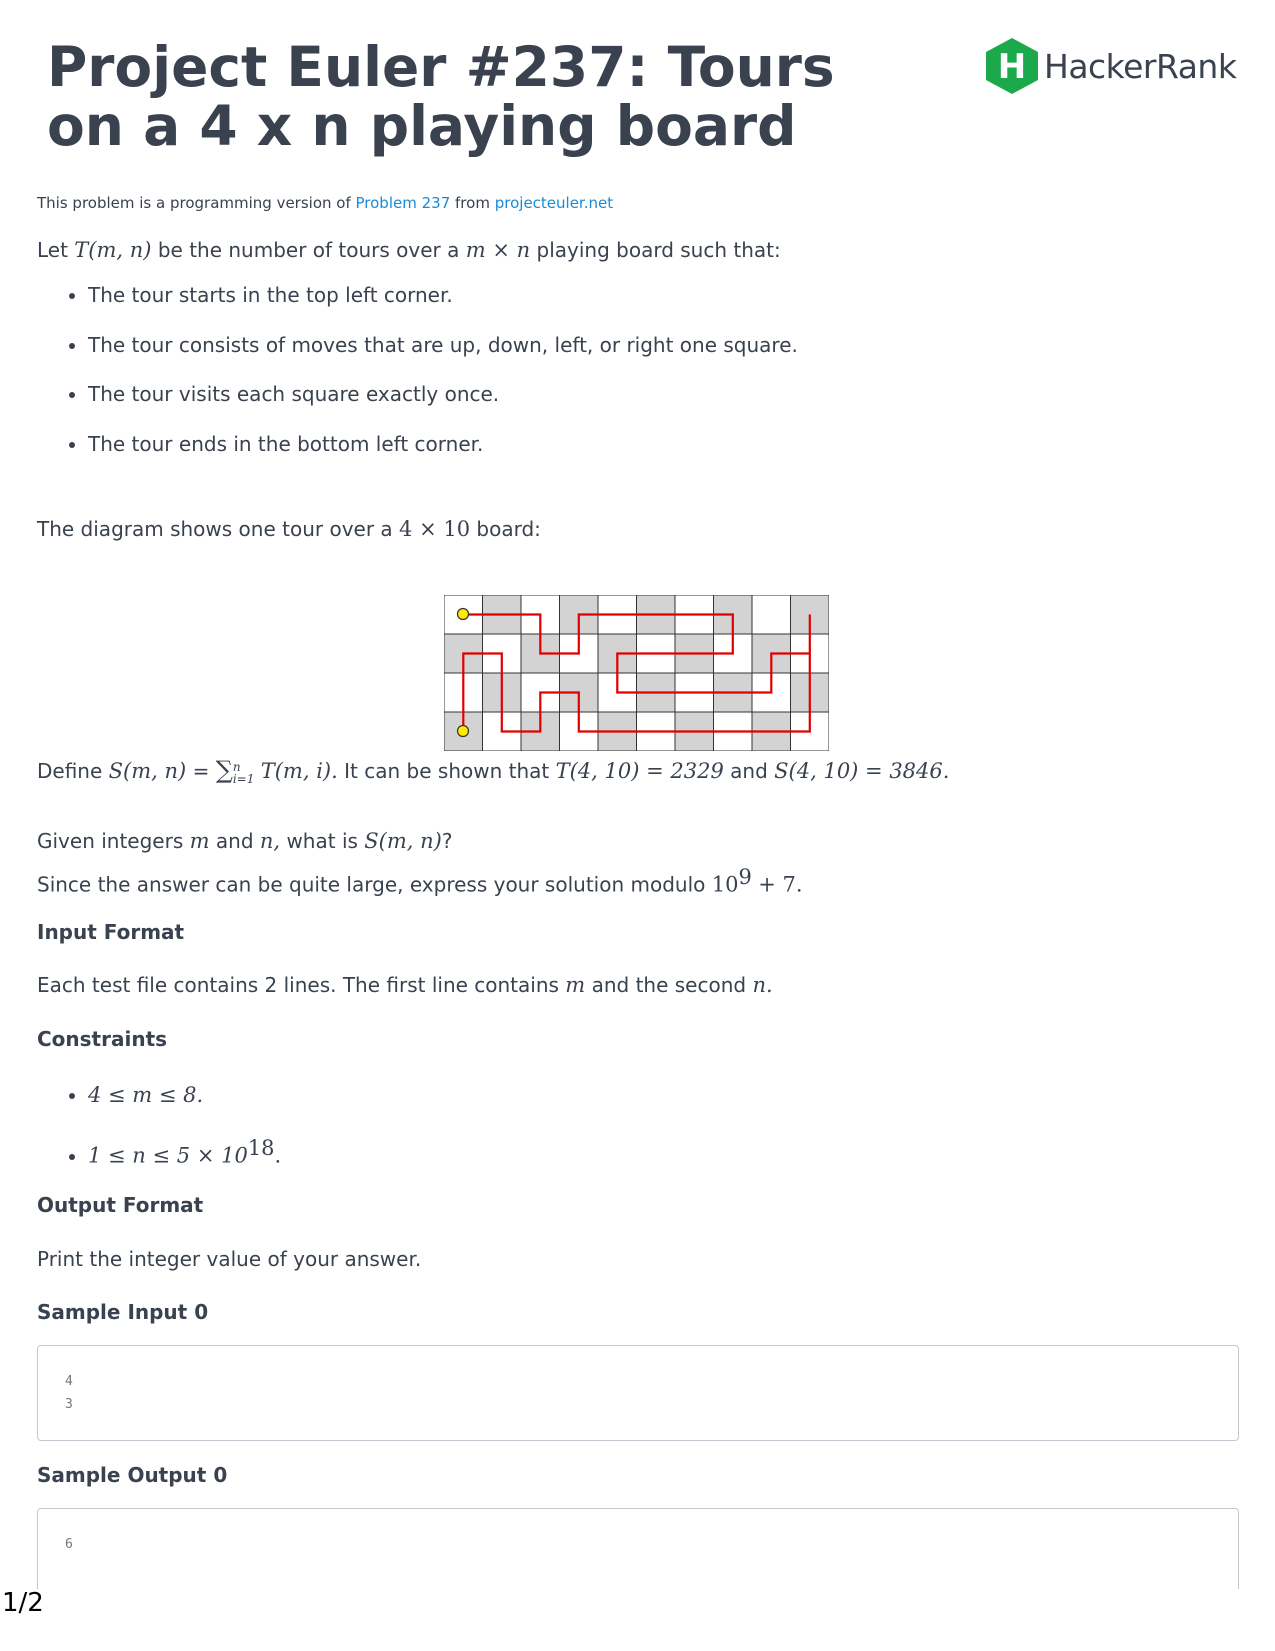 The width and height of the screenshot is (1275, 1651). Describe the element at coordinates (771, 615) in the screenshot. I see `board-cell` at that location.